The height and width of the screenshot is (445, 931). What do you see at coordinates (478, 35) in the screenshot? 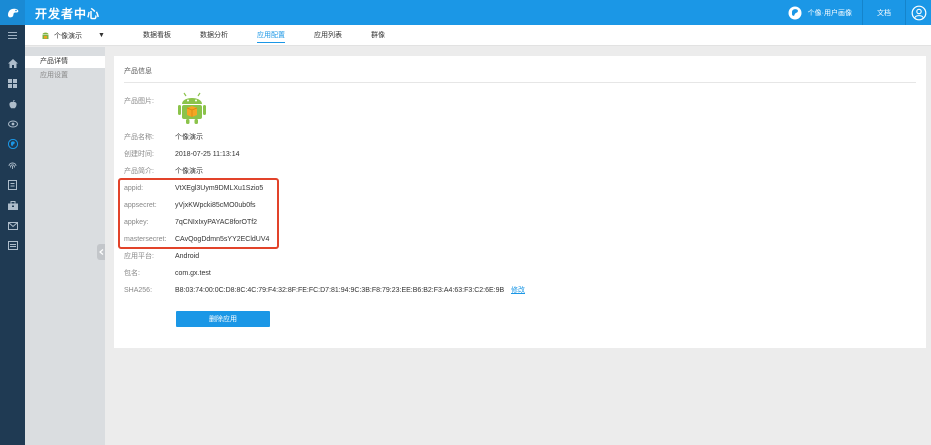
I see `sub-nav: 个像演示 ▼ 数据看板 数据分析 应用配置 应用列表 群像` at bounding box center [478, 35].